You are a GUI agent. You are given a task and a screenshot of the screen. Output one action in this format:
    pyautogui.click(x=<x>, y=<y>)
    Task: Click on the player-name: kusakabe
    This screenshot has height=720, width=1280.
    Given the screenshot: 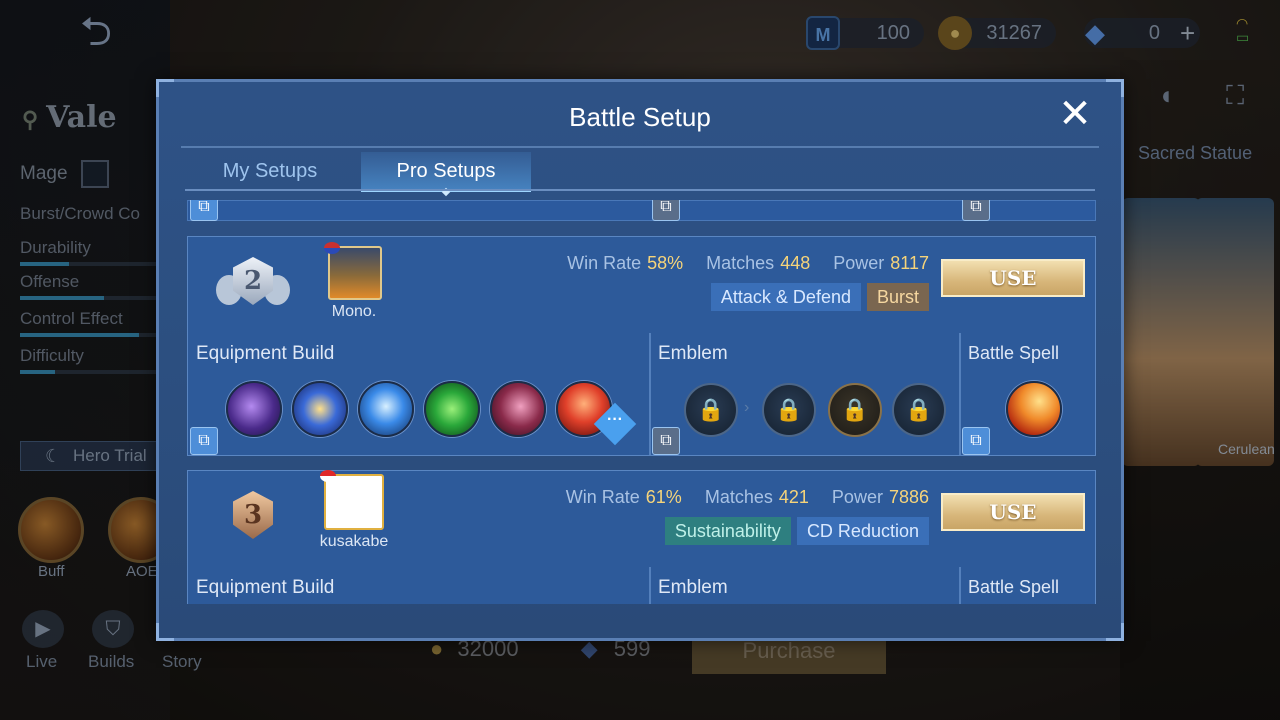 What is the action you would take?
    pyautogui.click(x=354, y=541)
    